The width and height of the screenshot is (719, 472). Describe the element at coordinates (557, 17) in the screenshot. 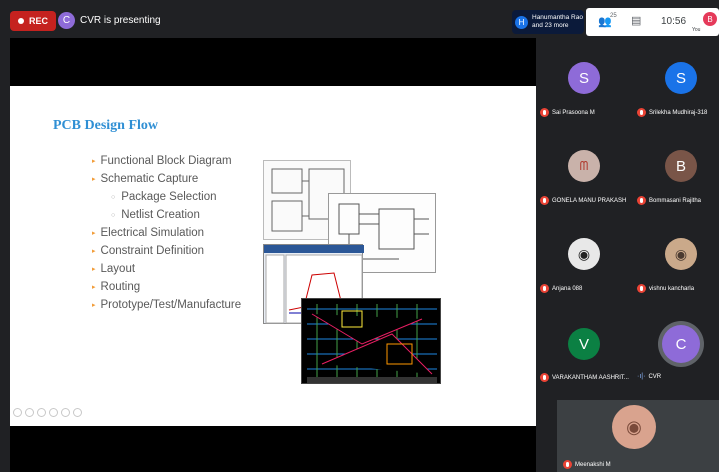

I see `participants-line1: Hanumantha Rao` at that location.